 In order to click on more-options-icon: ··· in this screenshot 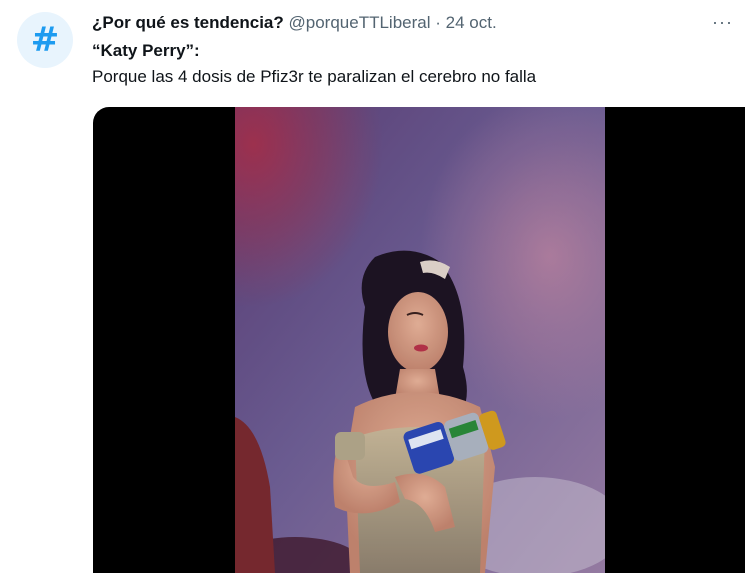, I will do `click(722, 22)`.